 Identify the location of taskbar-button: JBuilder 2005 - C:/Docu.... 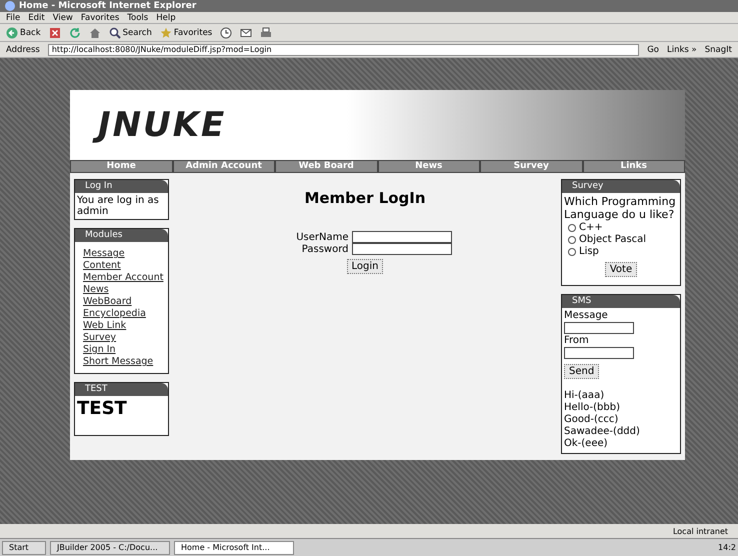
(110, 547).